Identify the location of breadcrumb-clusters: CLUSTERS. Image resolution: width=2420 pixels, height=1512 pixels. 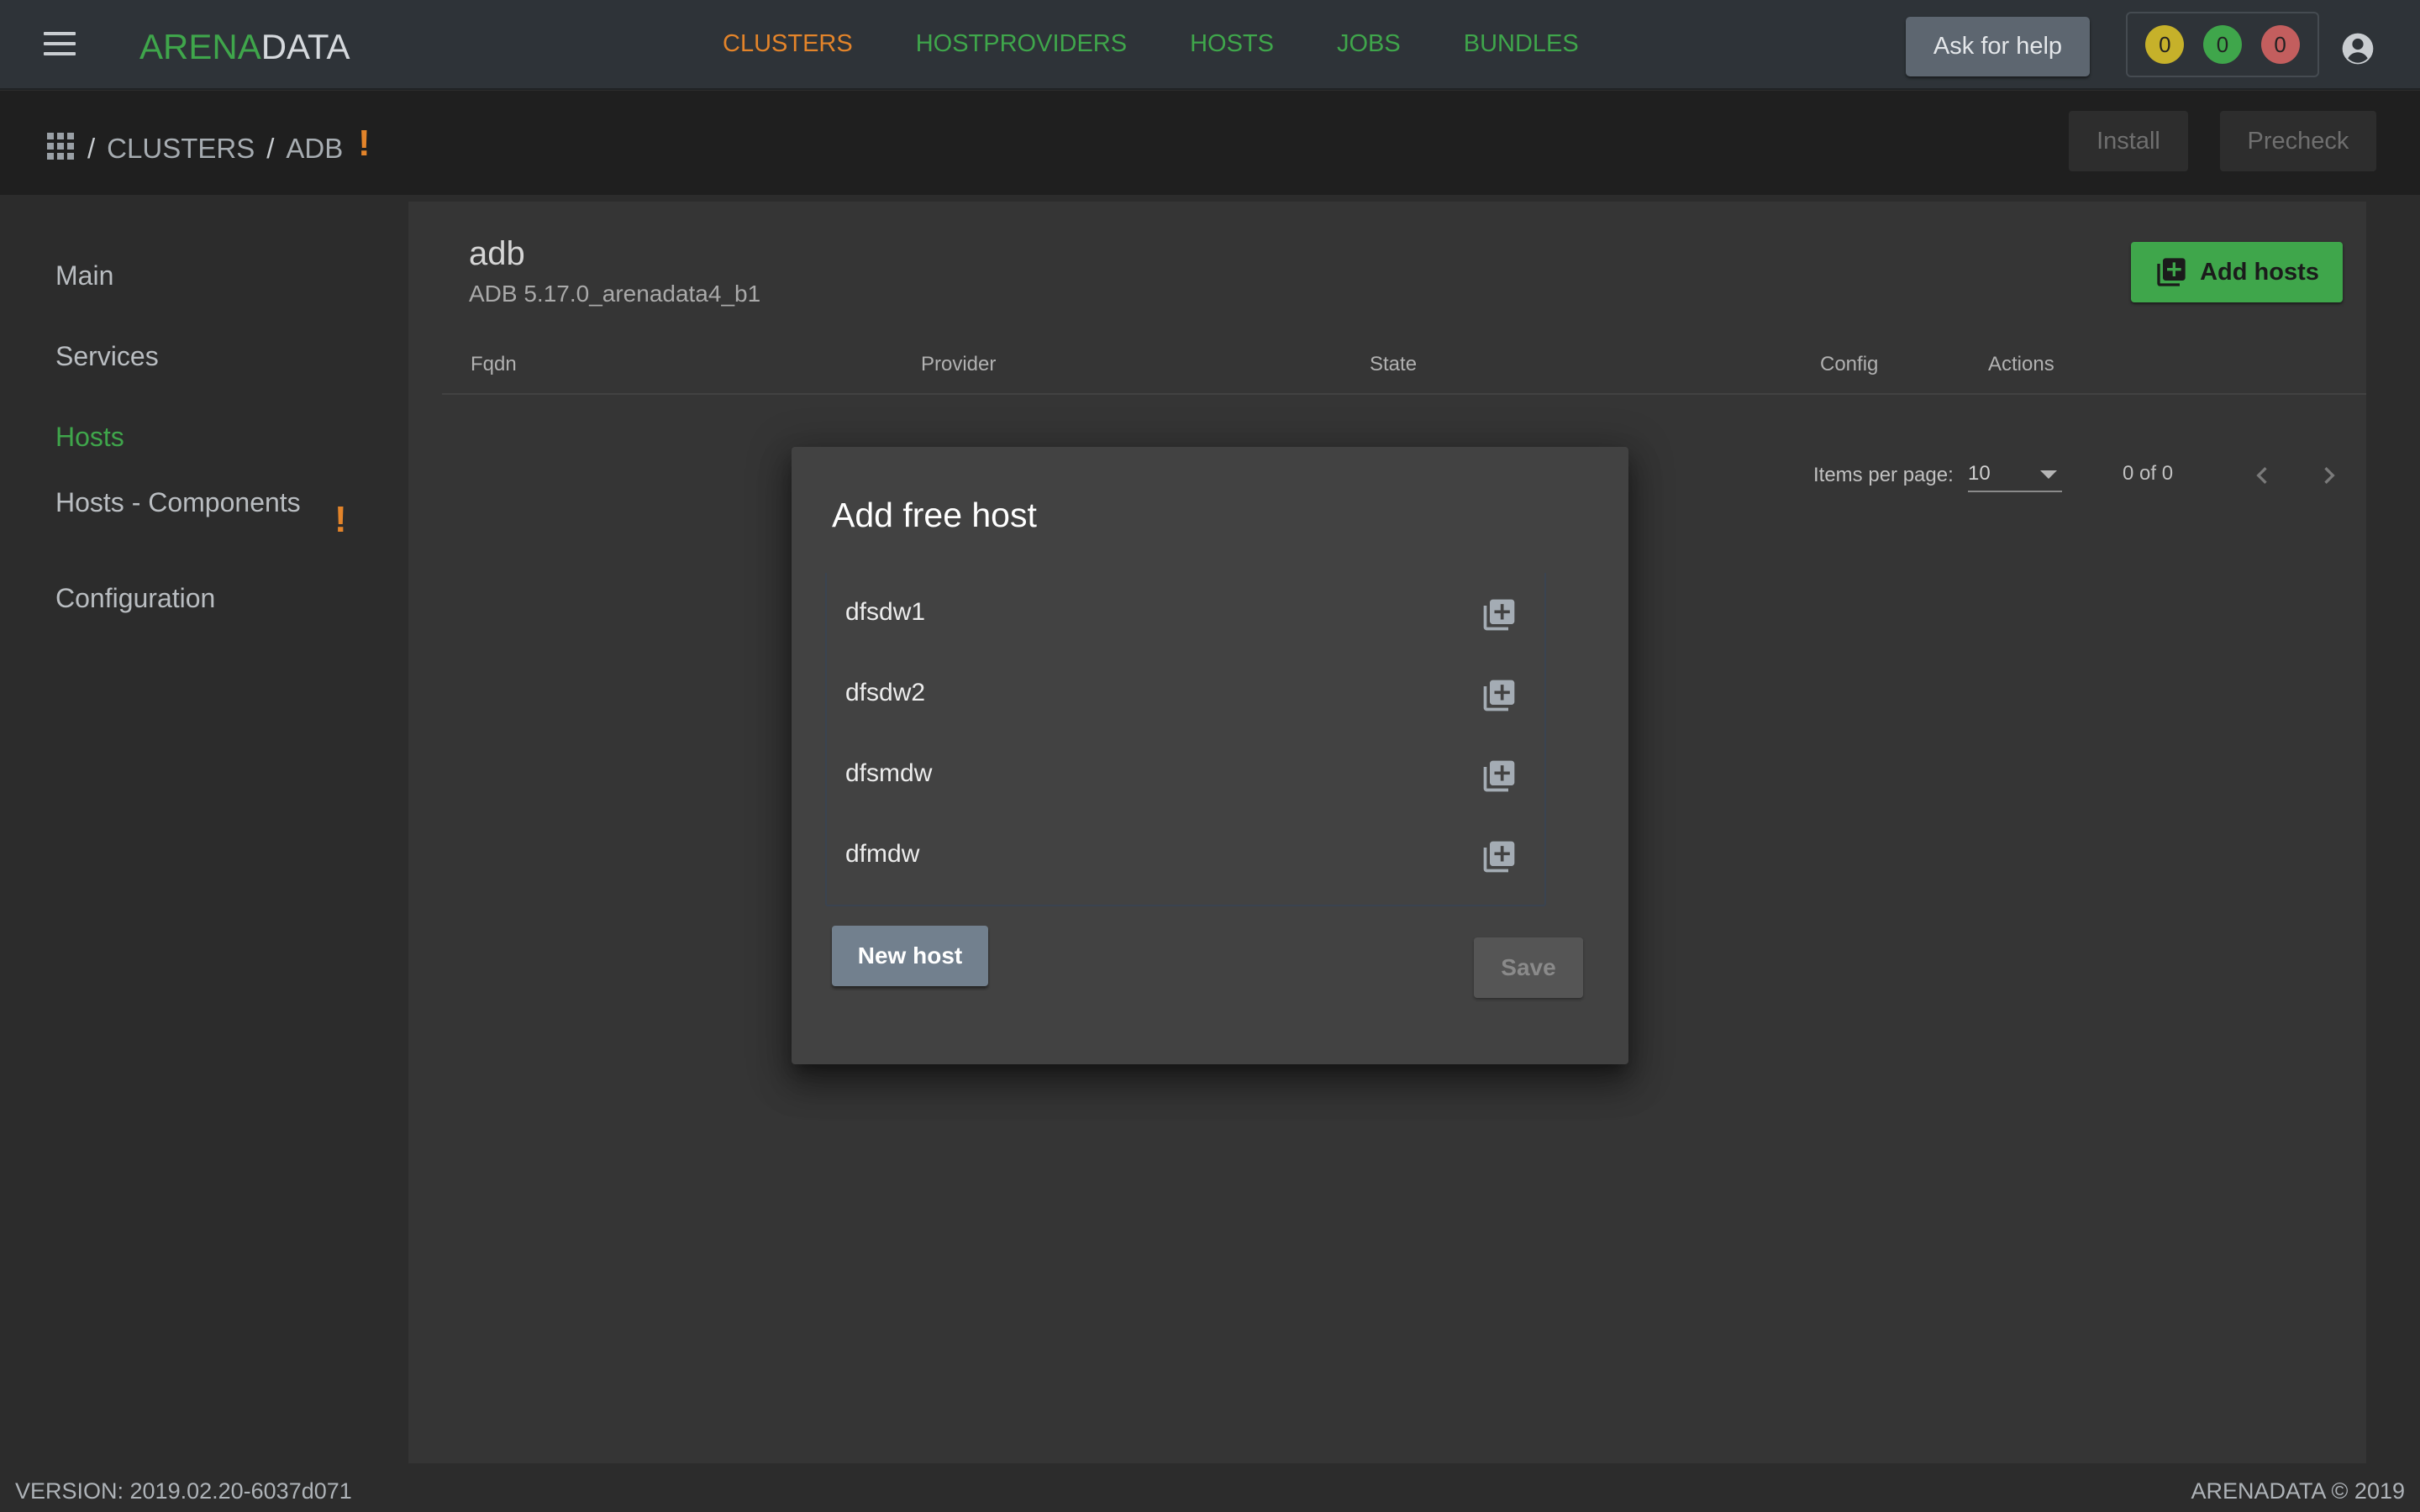
(181, 149).